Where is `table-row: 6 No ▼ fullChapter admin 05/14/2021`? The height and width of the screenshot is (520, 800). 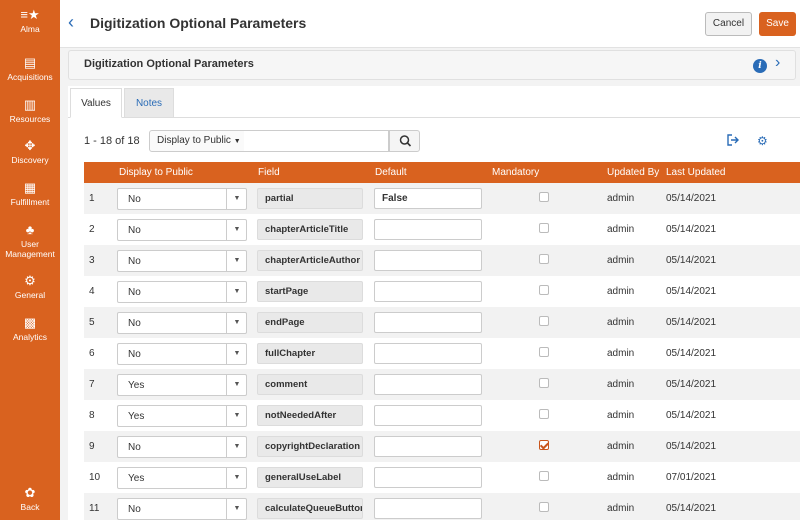 table-row: 6 No ▼ fullChapter admin 05/14/2021 is located at coordinates (442, 353).